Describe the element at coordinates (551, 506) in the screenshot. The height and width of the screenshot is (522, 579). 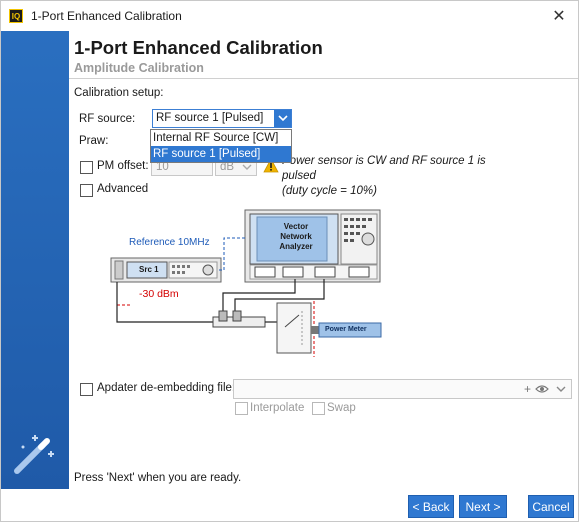
I see `cancel-button: Cancel` at that location.